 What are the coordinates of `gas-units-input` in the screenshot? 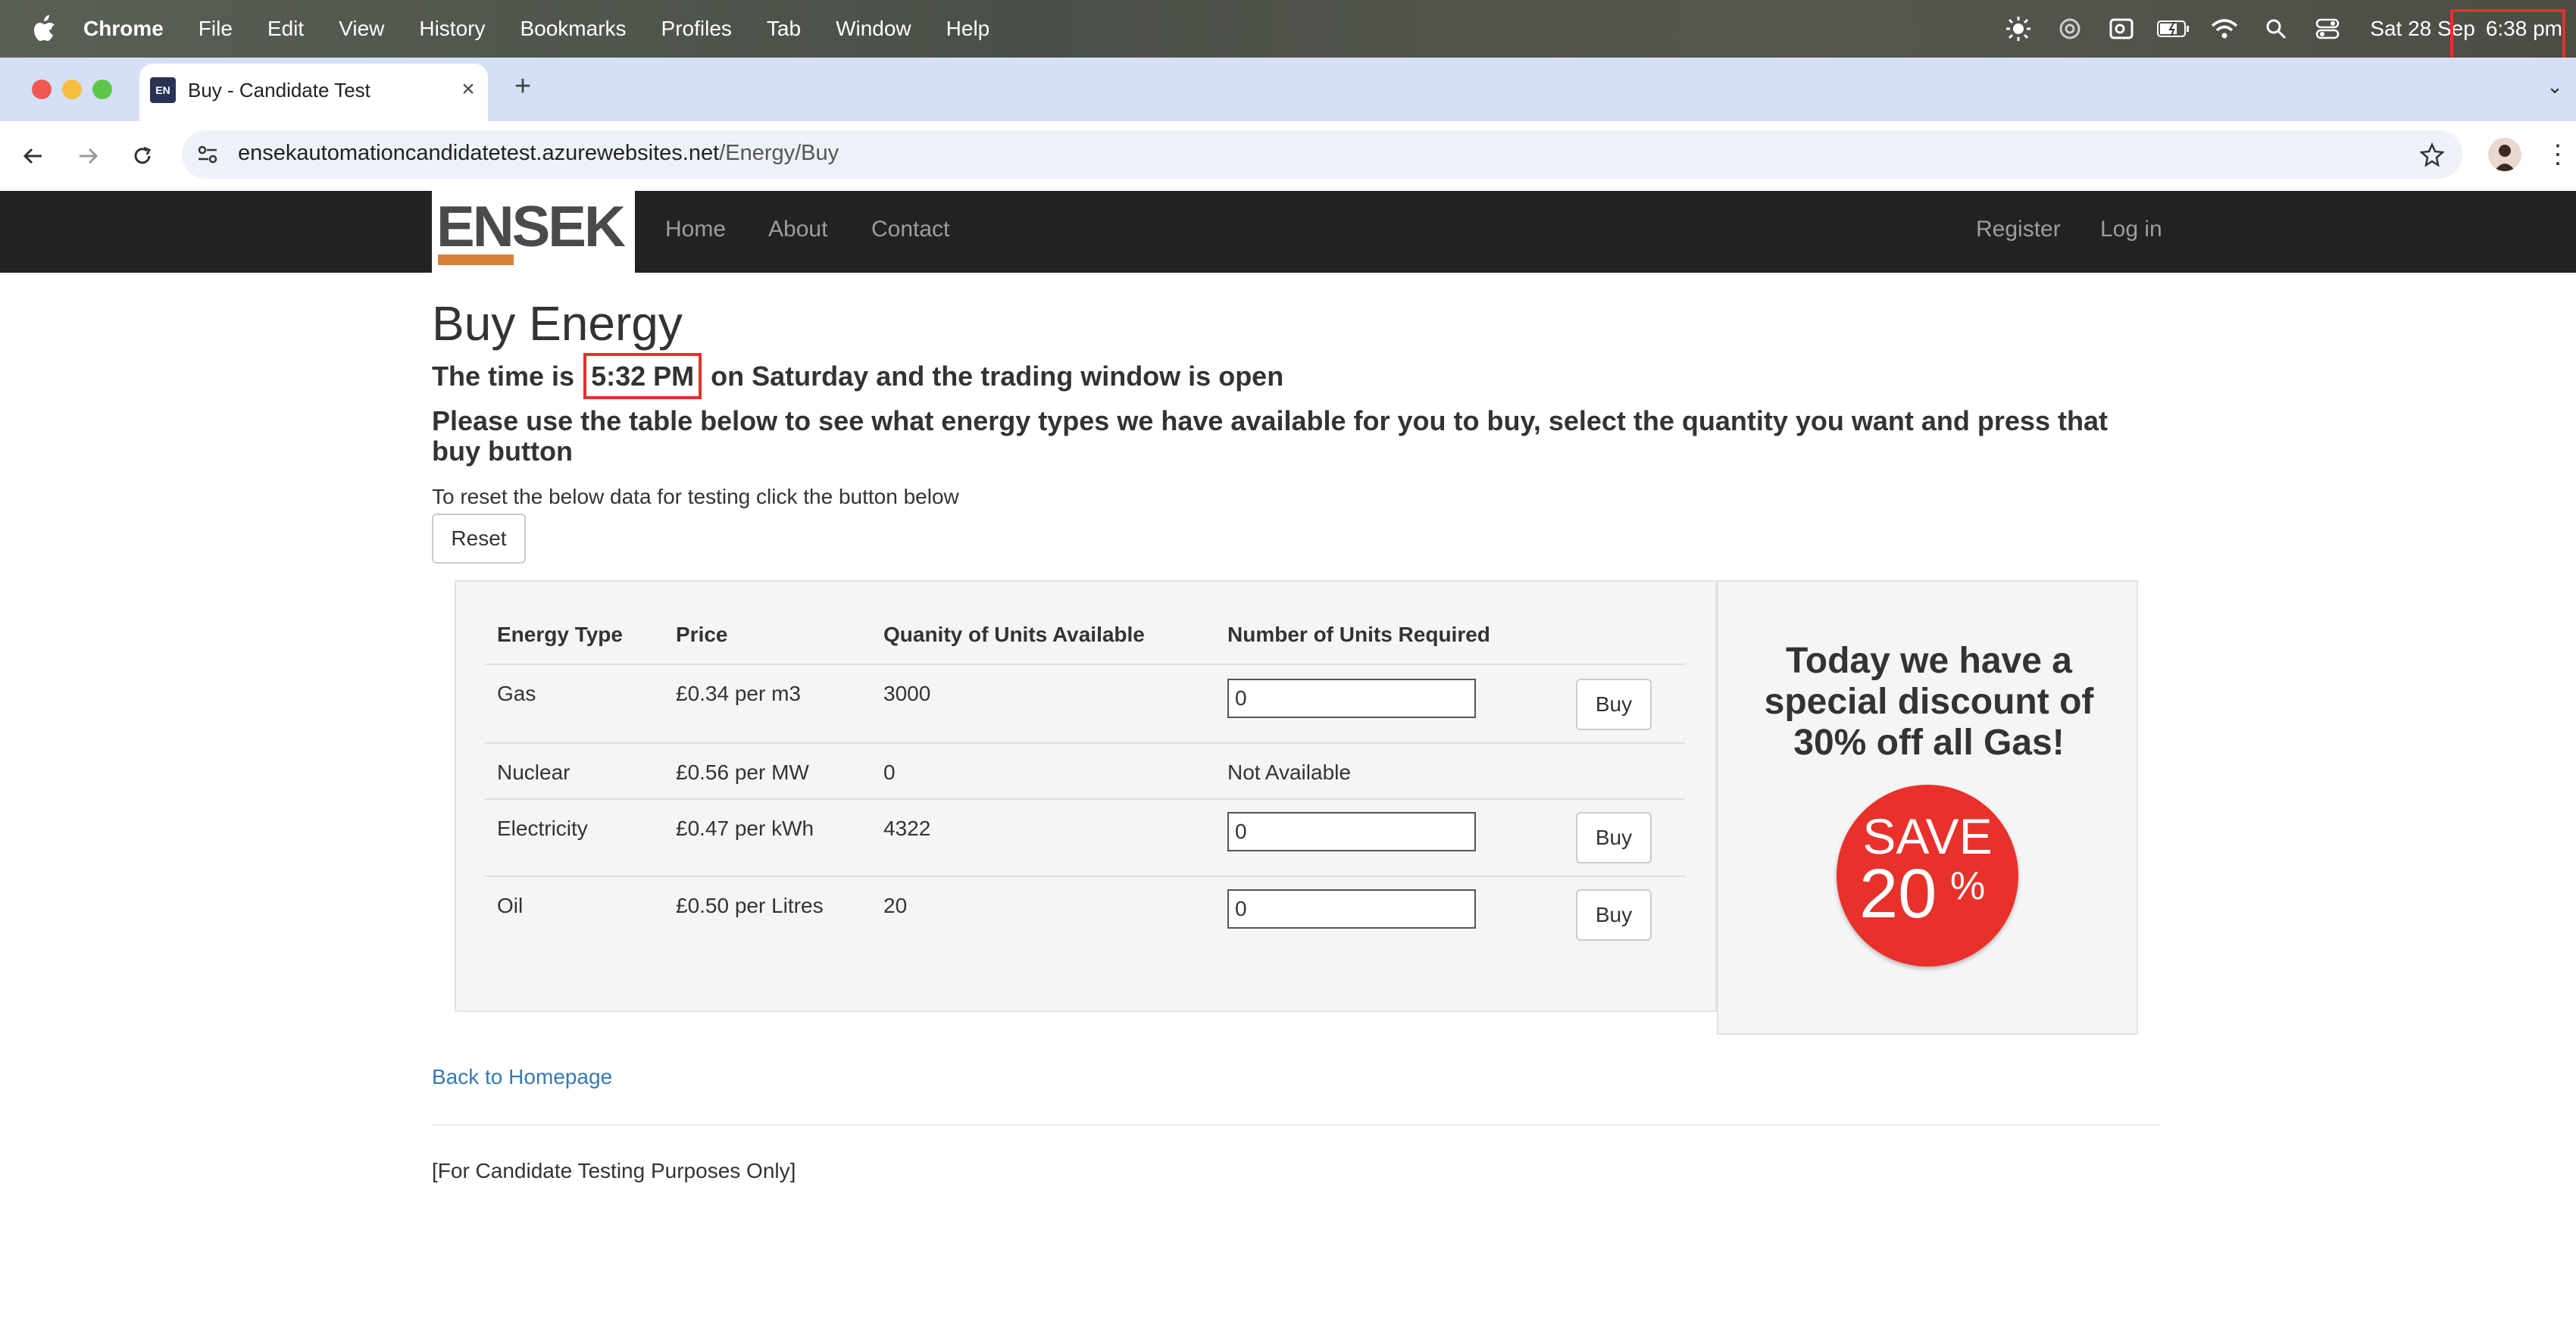 It's located at (1351, 698).